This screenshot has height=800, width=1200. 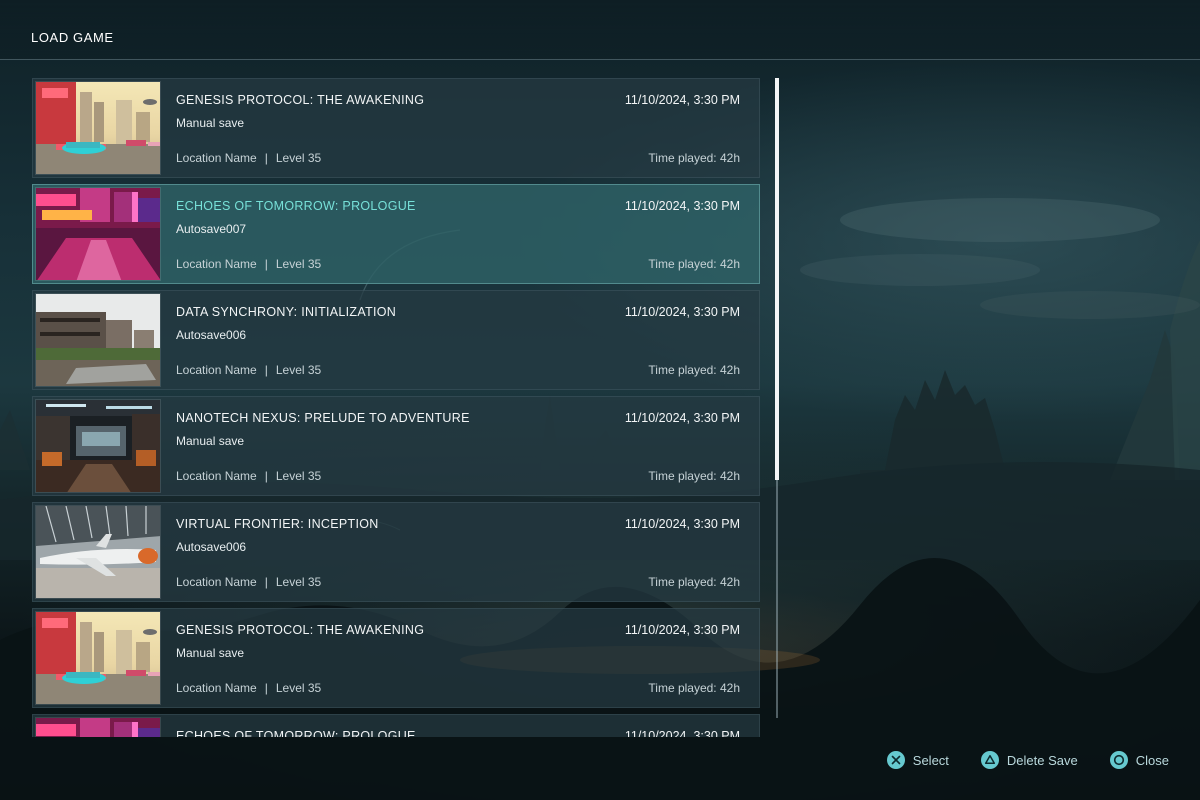 What do you see at coordinates (1118, 760) in the screenshot?
I see `circle-button-icon` at bounding box center [1118, 760].